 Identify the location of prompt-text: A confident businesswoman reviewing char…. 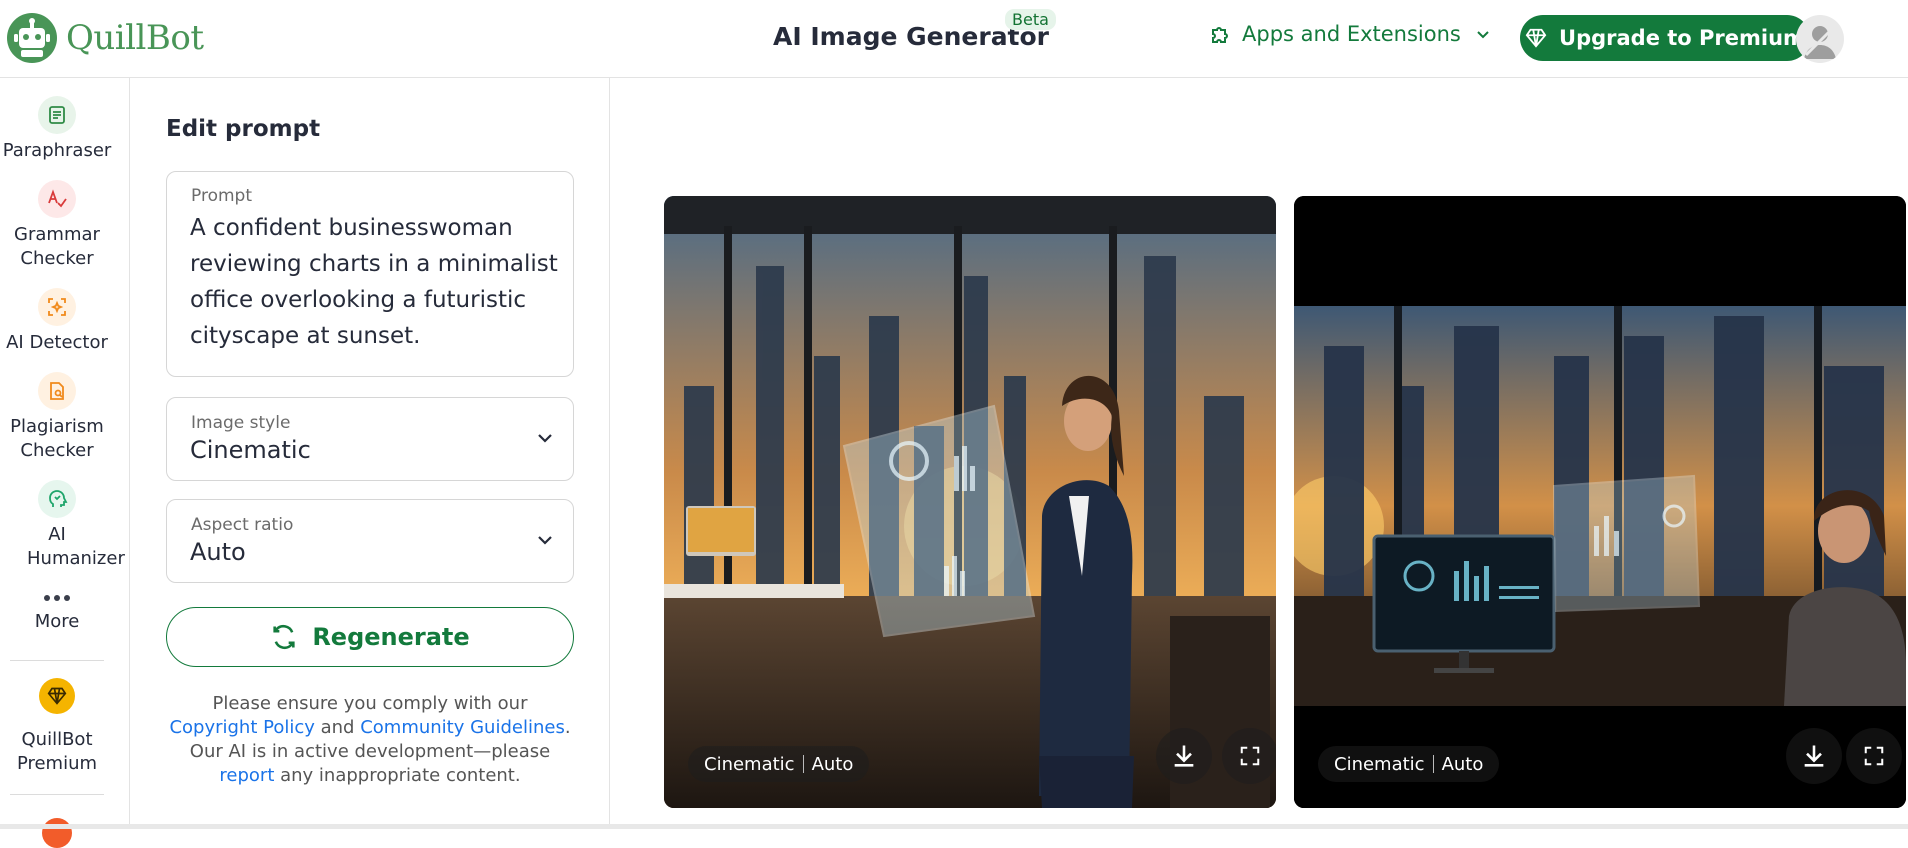
(375, 282).